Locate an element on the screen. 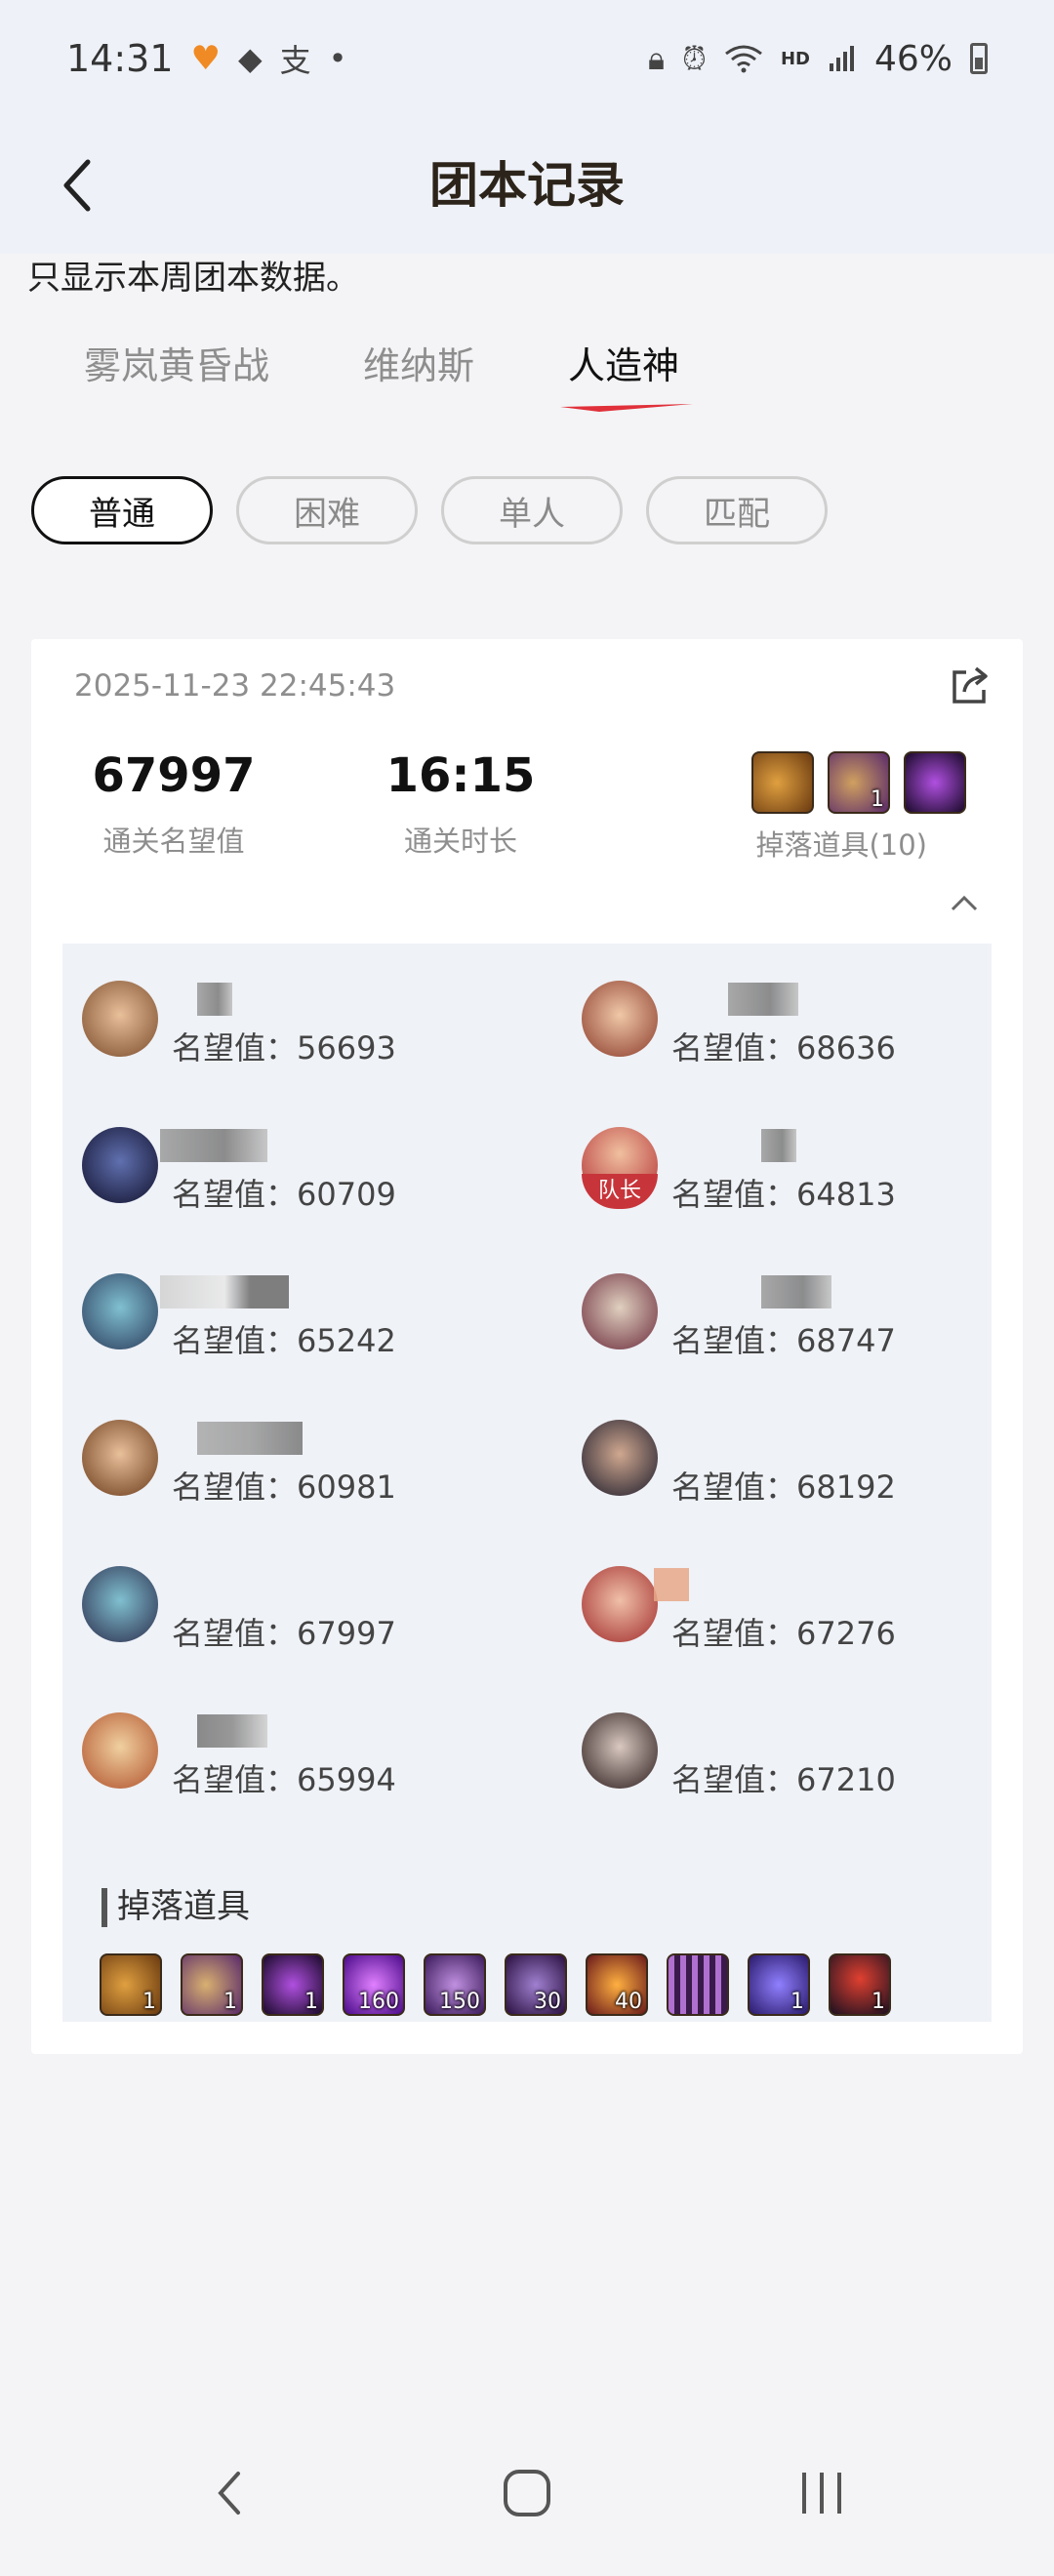 This screenshot has width=1054, height=2576. drop-item: 150 is located at coordinates (455, 1984).